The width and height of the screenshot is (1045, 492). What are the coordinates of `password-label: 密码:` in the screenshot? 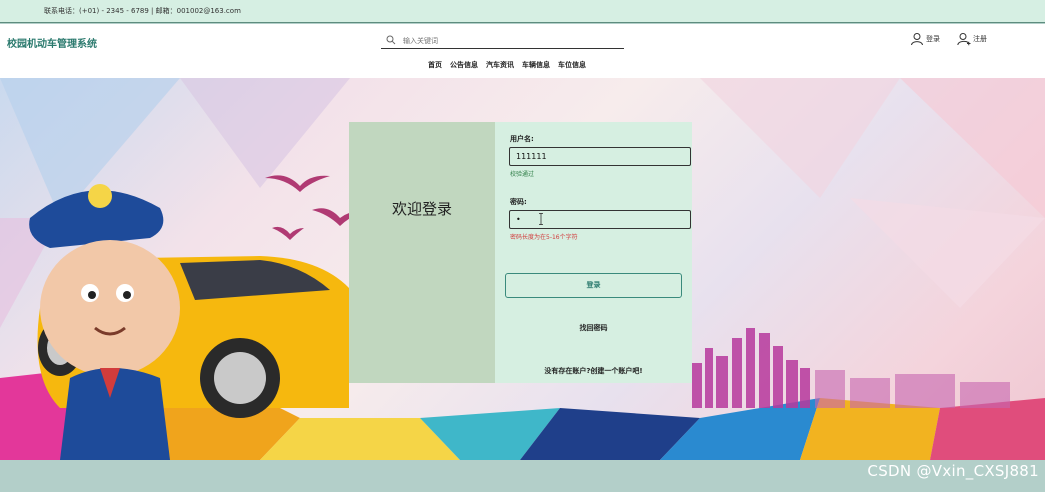 It's located at (518, 202).